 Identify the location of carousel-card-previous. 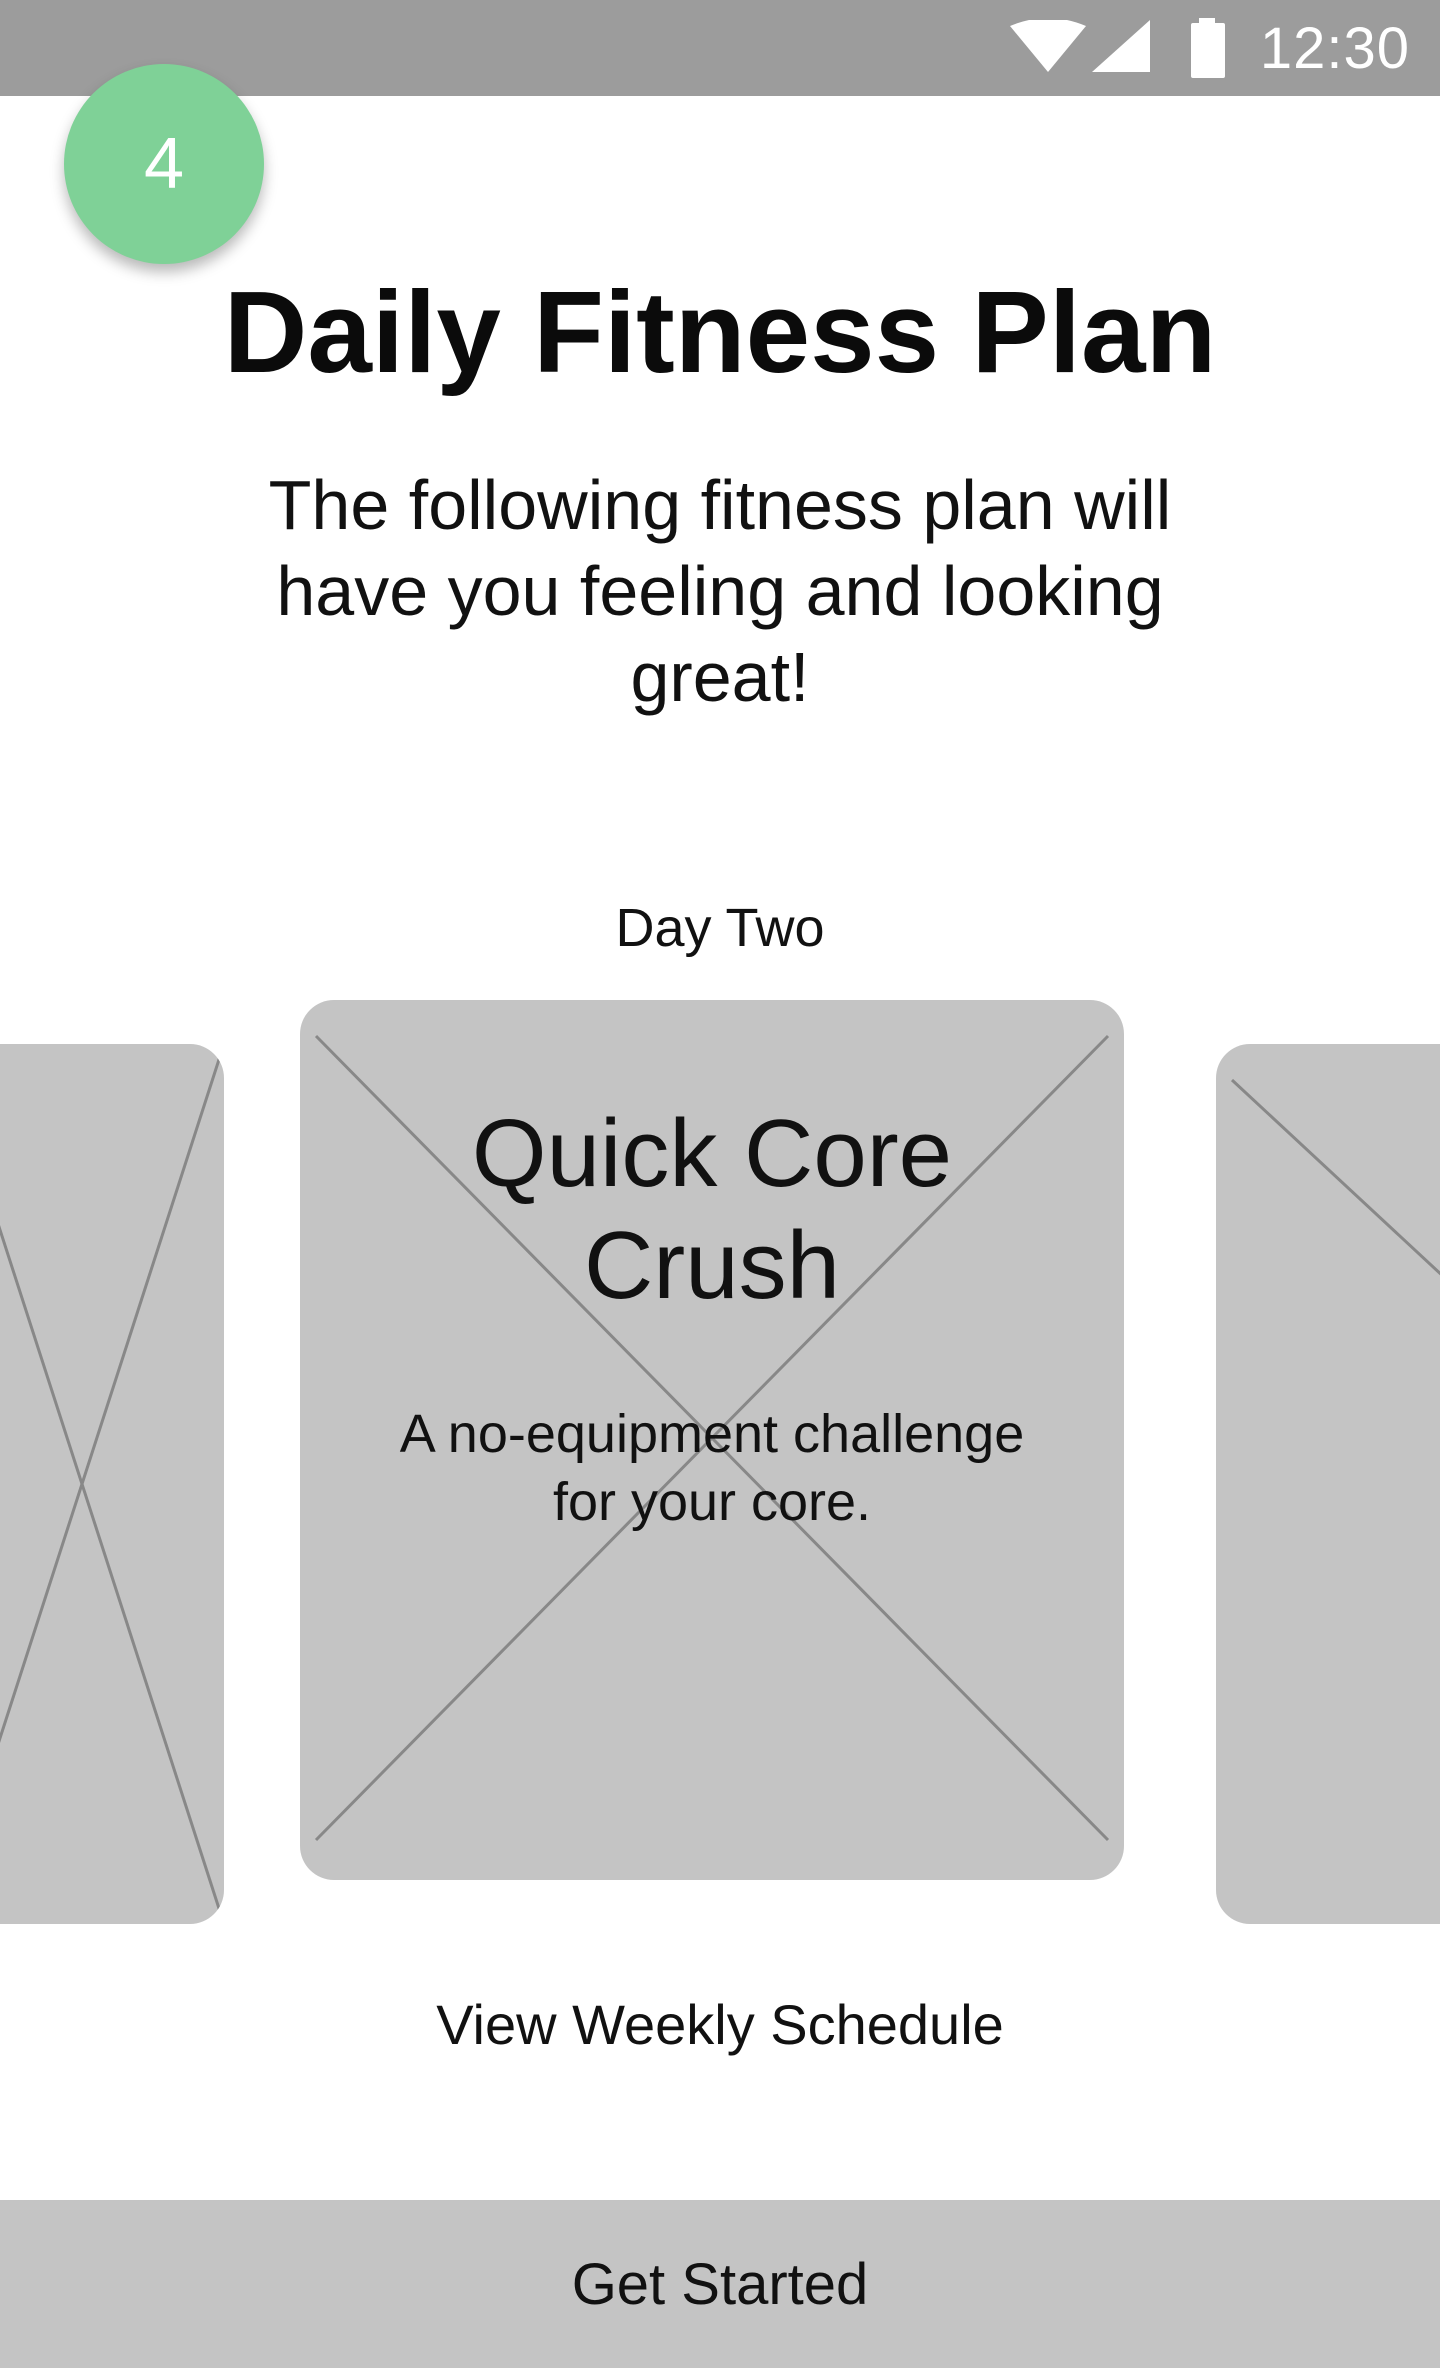
(112, 1484).